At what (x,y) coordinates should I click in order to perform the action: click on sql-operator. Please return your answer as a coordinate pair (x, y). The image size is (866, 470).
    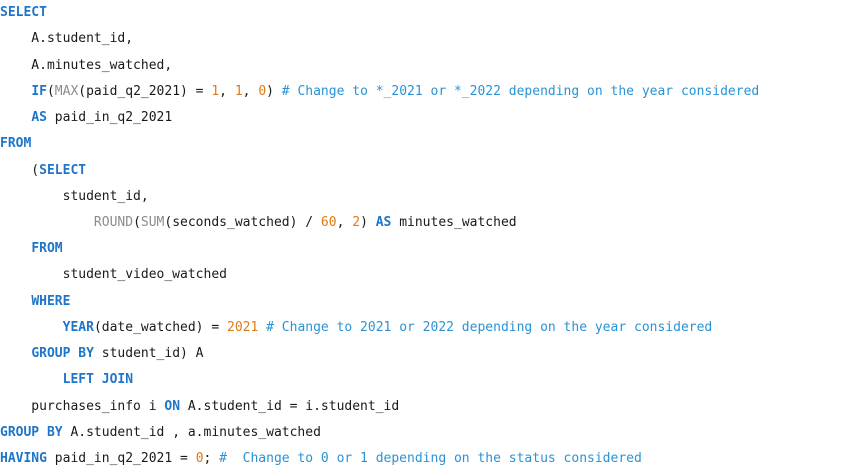
    Looking at the image, I should click on (262, 327).